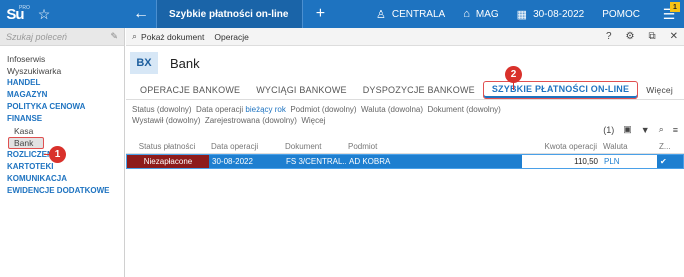 The image size is (684, 277). I want to click on header-currency: Waluta, so click(628, 147).